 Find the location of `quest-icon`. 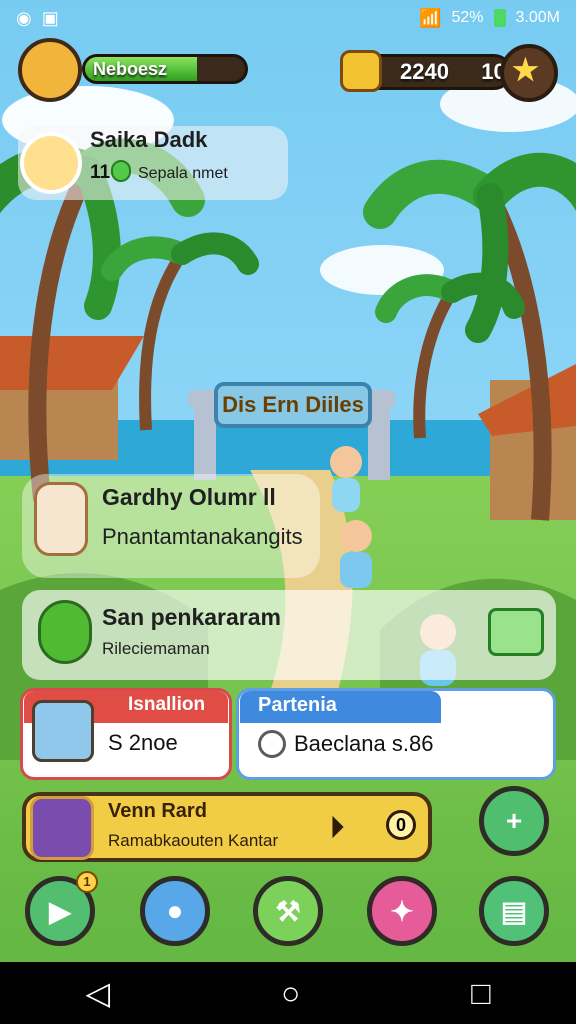

quest-icon is located at coordinates (61, 519).